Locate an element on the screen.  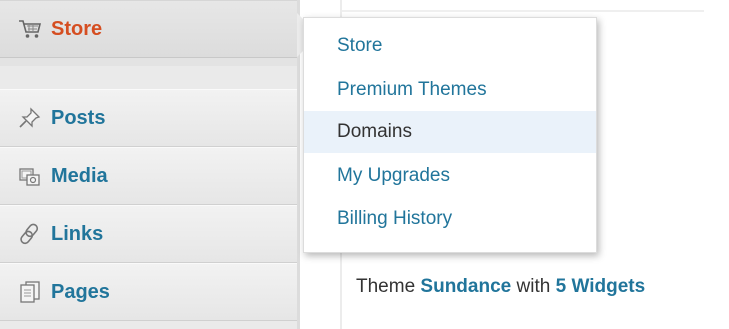
submenu-item-premium-themes: Premium Themes is located at coordinates (450, 90).